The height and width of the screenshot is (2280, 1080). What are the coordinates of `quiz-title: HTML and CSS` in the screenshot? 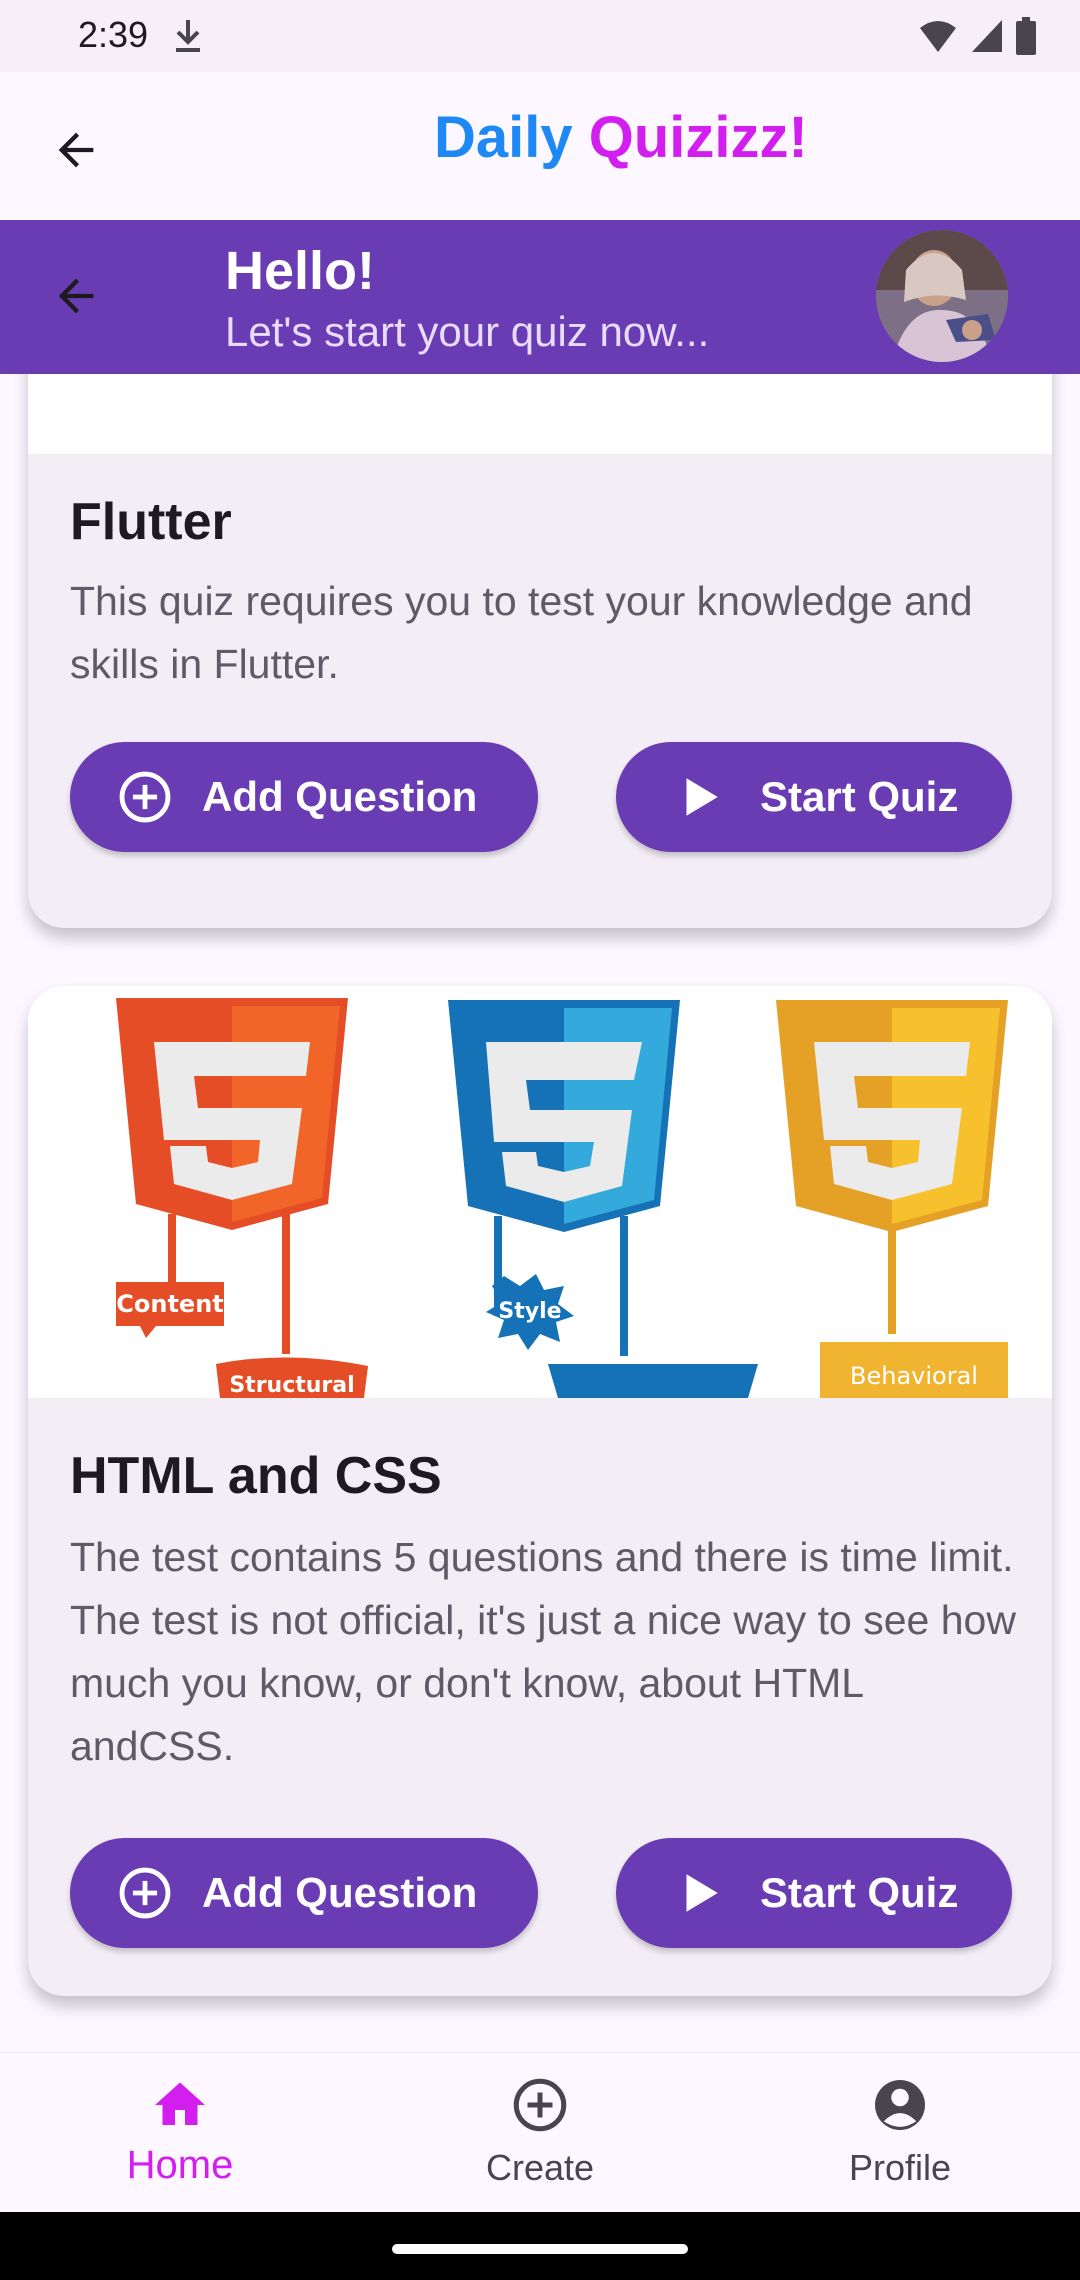 It's located at (256, 1476).